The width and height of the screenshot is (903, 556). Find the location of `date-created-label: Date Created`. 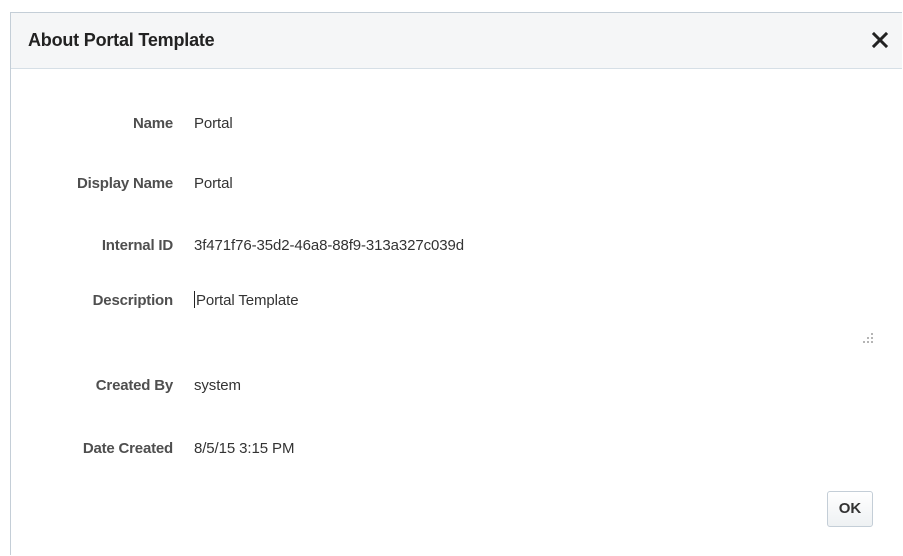

date-created-label: Date Created is located at coordinates (127, 448).